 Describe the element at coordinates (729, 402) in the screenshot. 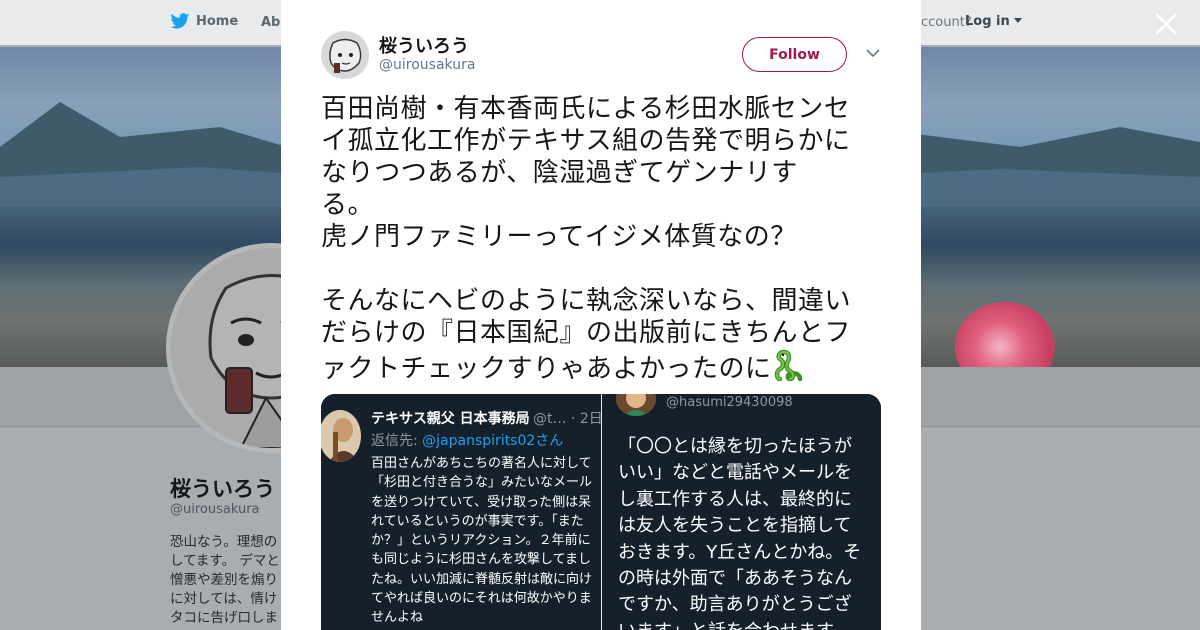

I see `quoted-user-handle: @hasumi29430098` at that location.